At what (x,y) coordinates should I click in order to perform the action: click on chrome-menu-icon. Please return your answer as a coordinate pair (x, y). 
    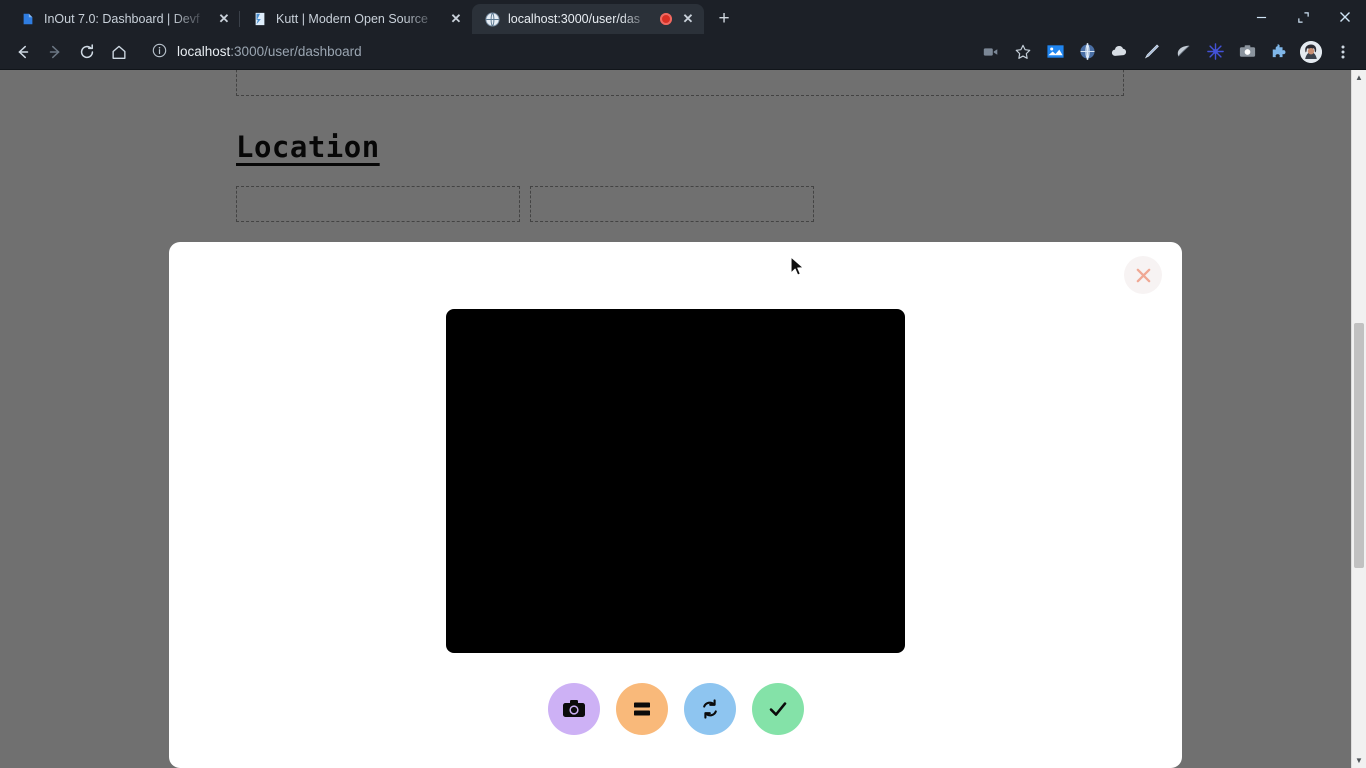
    Looking at the image, I should click on (1343, 52).